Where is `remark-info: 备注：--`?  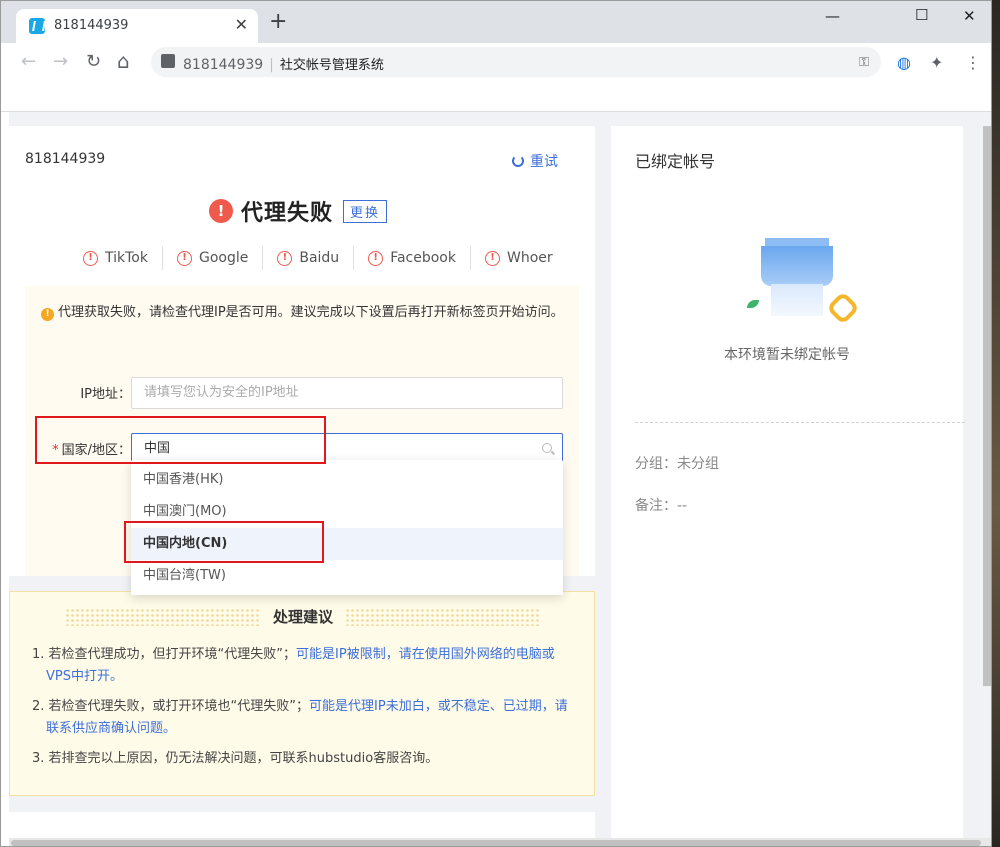
remark-info: 备注：-- is located at coordinates (661, 505).